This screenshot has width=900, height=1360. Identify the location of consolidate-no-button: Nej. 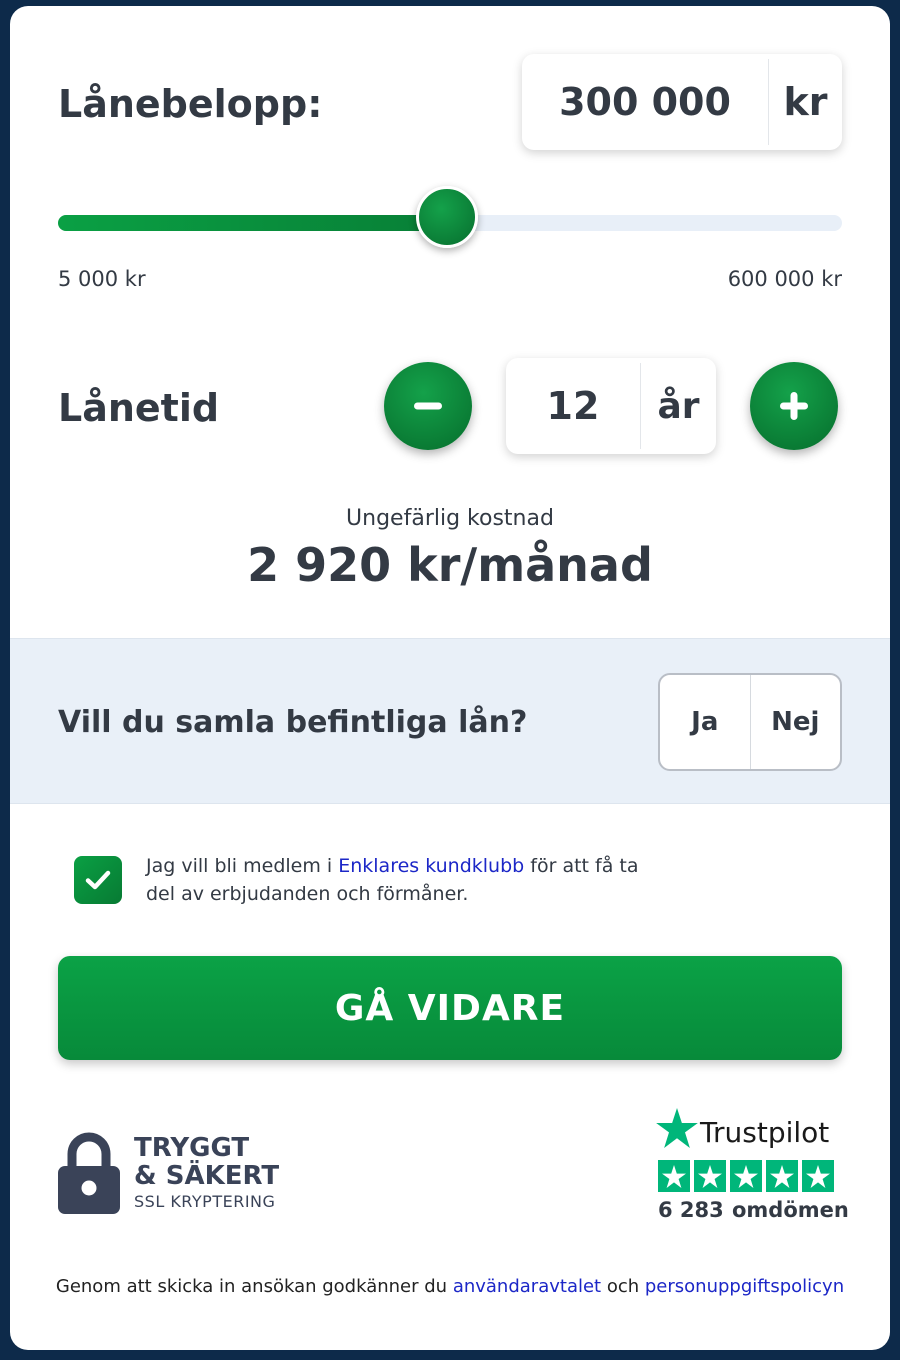
(796, 722).